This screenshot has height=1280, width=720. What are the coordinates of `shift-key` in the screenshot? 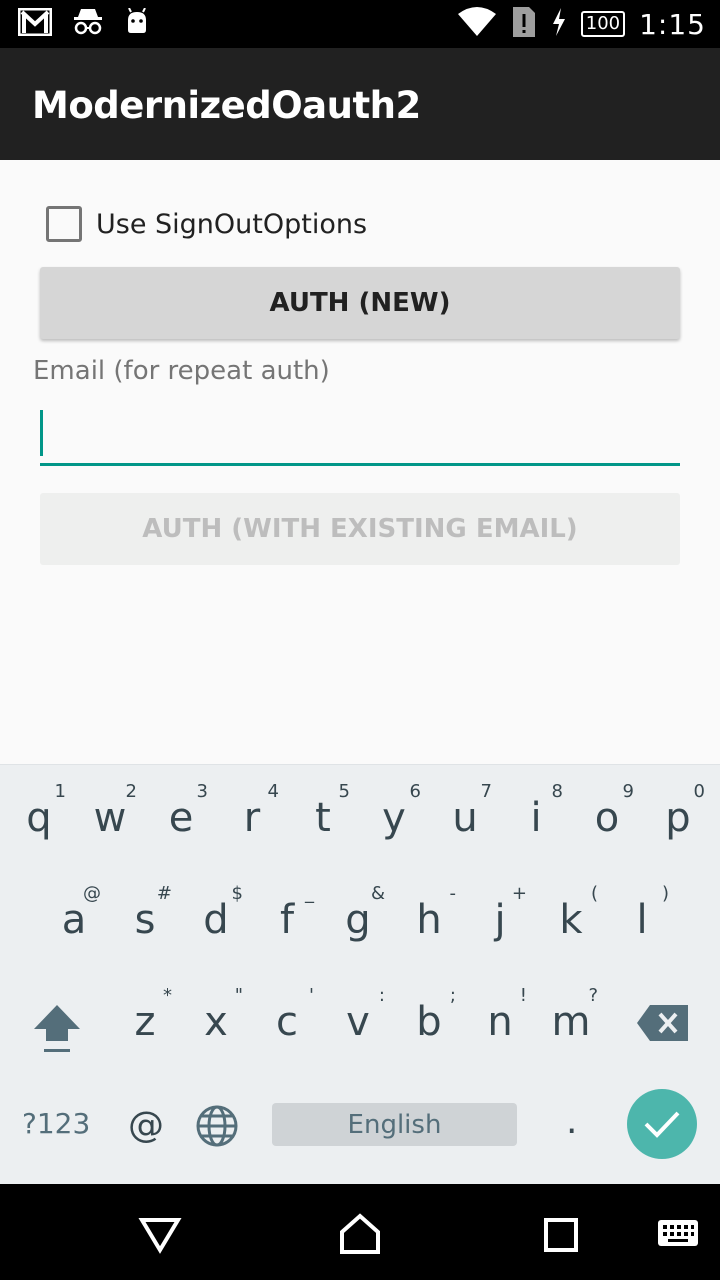 It's located at (57, 1029).